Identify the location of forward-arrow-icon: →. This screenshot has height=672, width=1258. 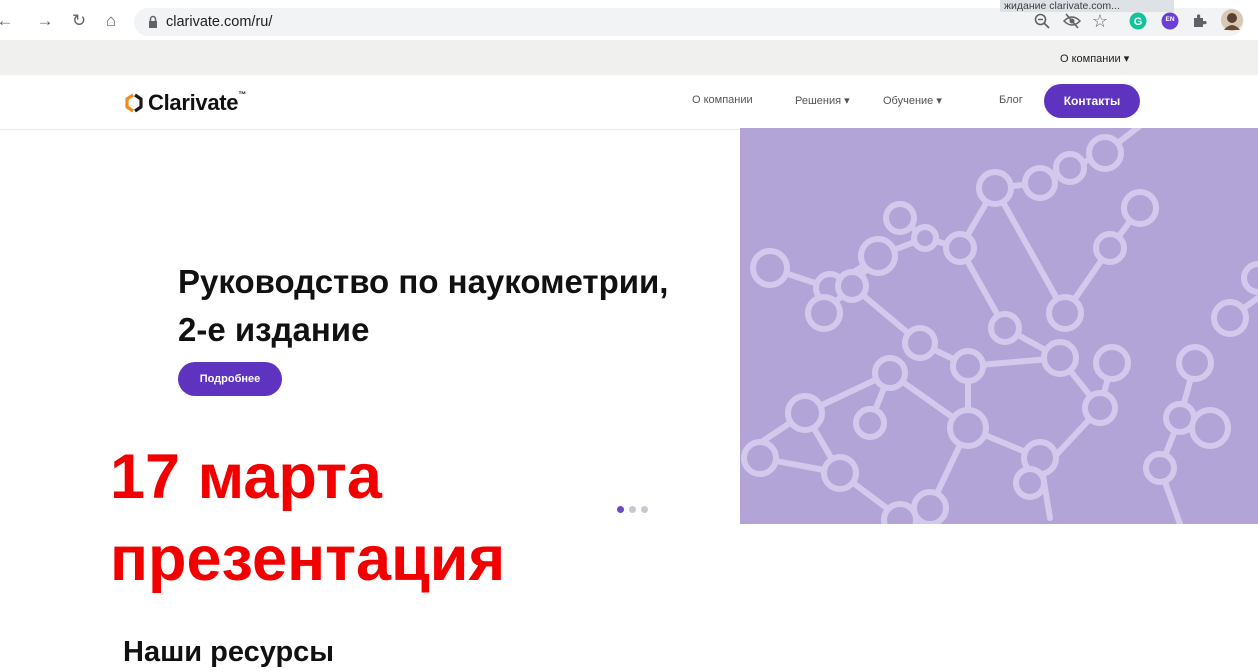
(45, 21).